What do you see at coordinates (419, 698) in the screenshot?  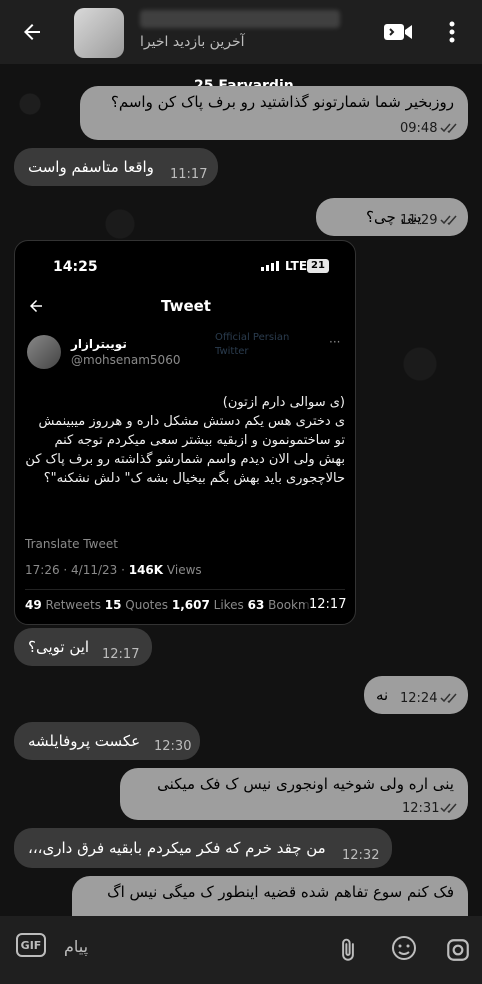 I see `message-time: 12:24` at bounding box center [419, 698].